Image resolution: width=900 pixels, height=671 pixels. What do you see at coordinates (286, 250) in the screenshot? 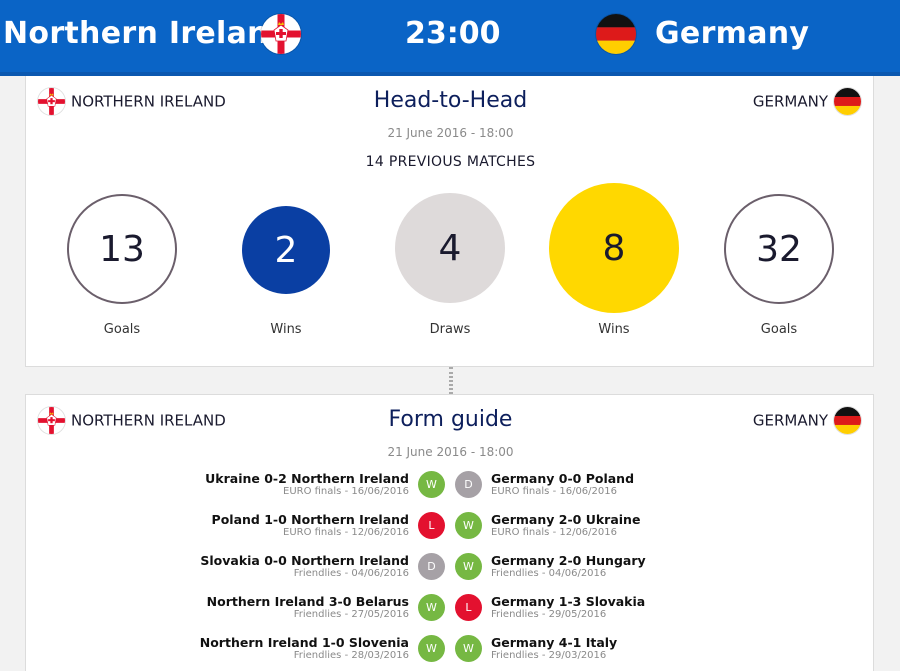
I see `home-wins-value: 2` at bounding box center [286, 250].